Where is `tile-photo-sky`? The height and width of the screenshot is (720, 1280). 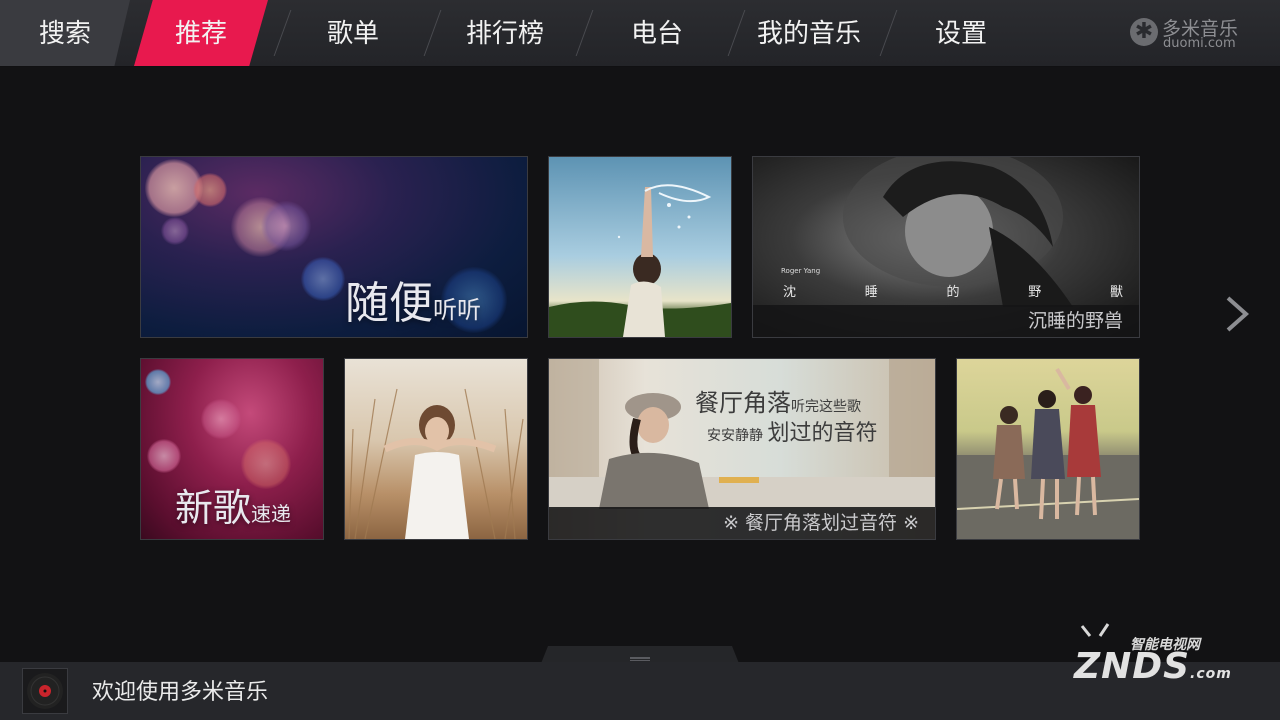
tile-photo-sky is located at coordinates (640, 247).